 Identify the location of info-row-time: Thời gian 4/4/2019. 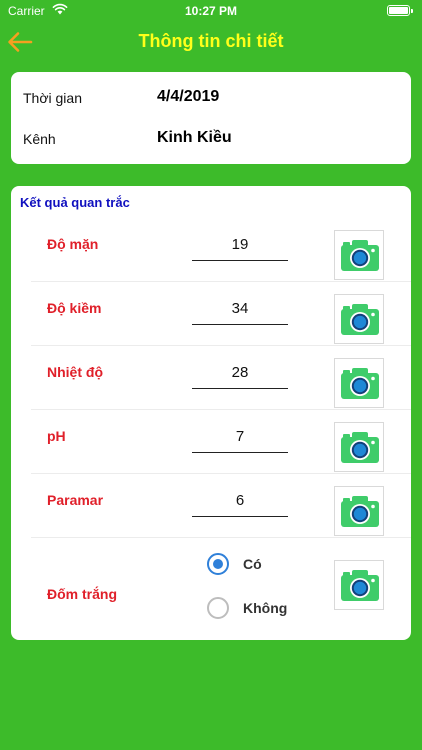
(213, 99).